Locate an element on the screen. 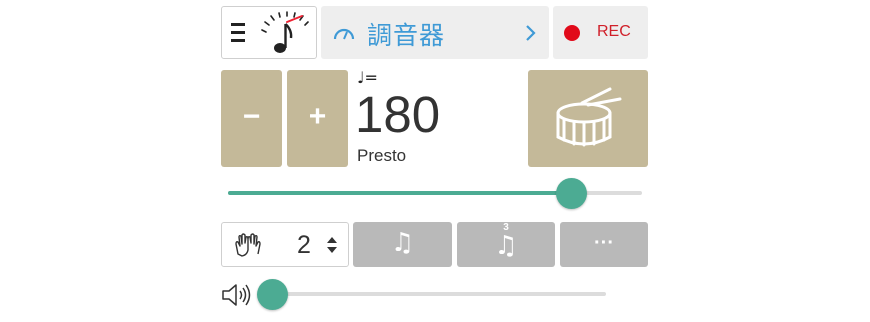 This screenshot has height=322, width=870. record-label: REC is located at coordinates (614, 31).